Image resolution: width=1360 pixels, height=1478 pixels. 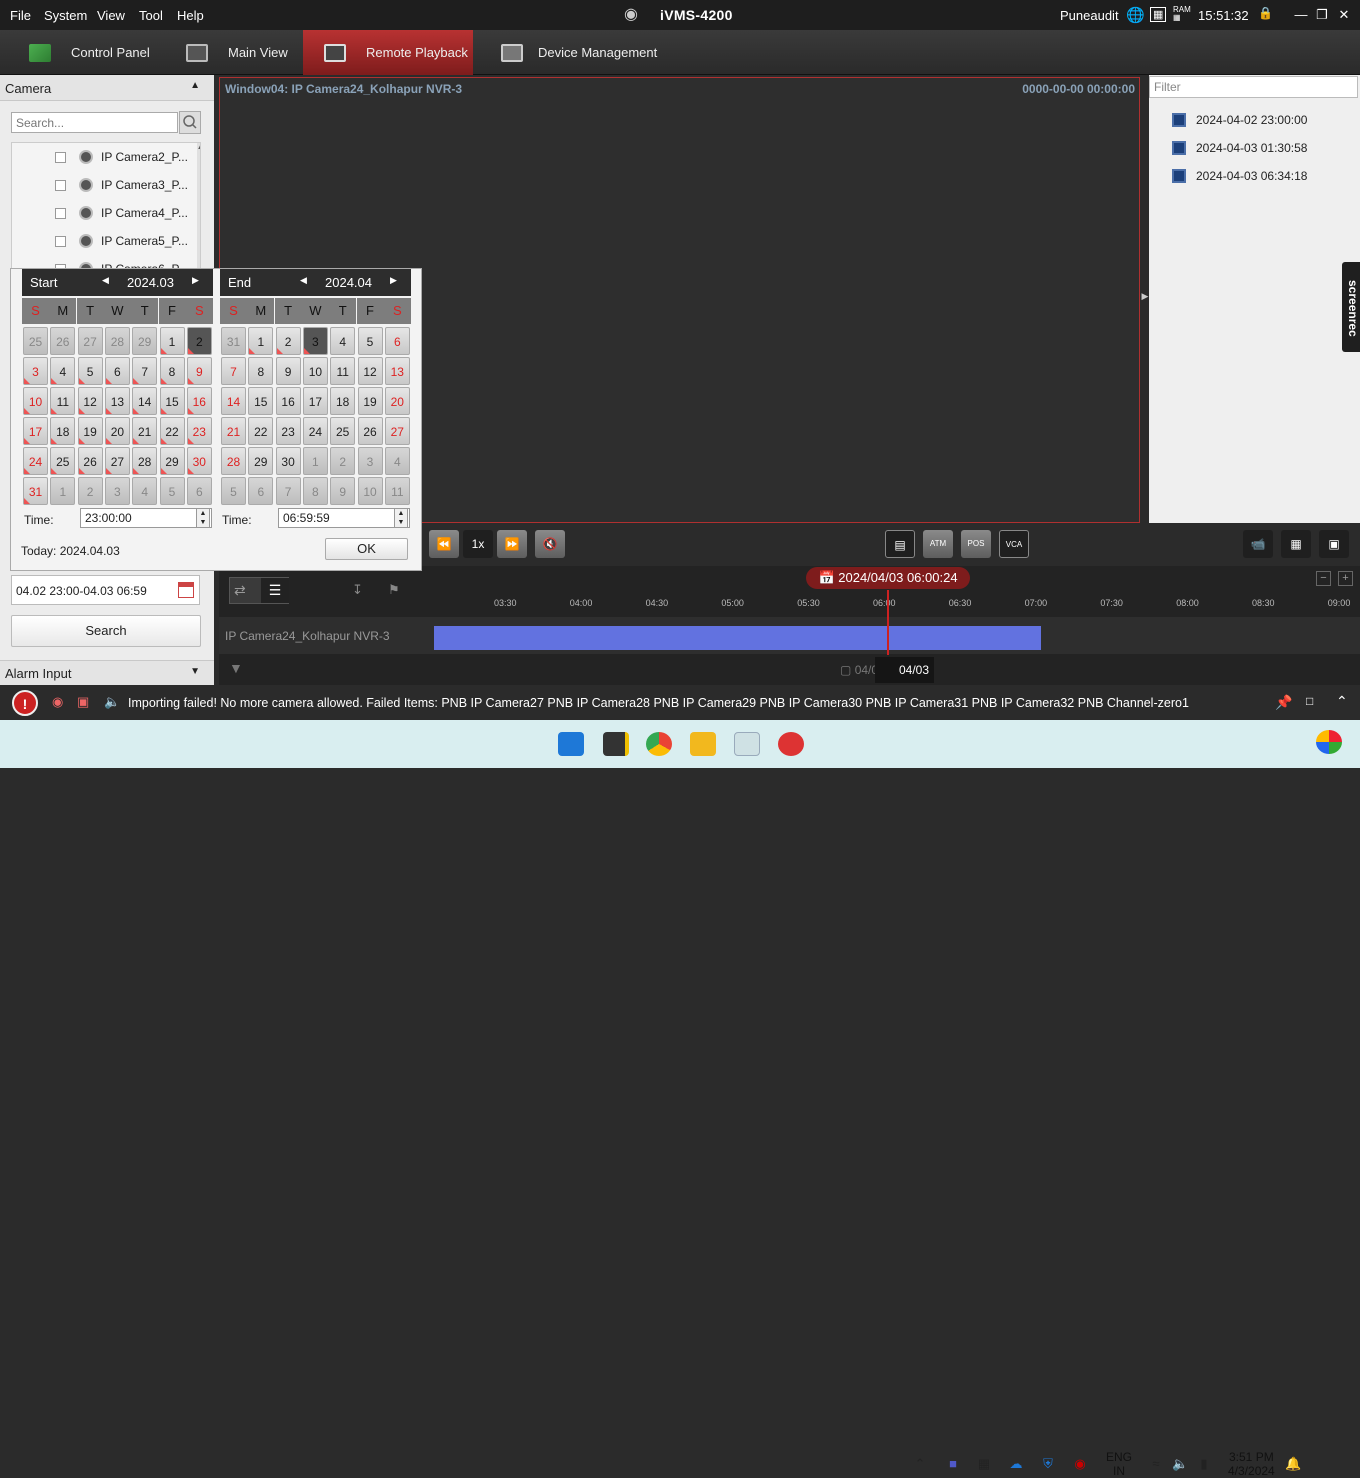 What do you see at coordinates (1156, 1464) in the screenshot?
I see `wifi-icon: ≈` at bounding box center [1156, 1464].